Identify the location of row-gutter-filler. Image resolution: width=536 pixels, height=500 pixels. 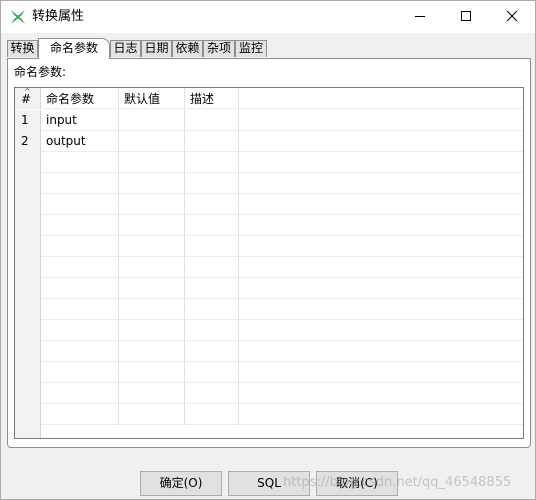
(28, 431).